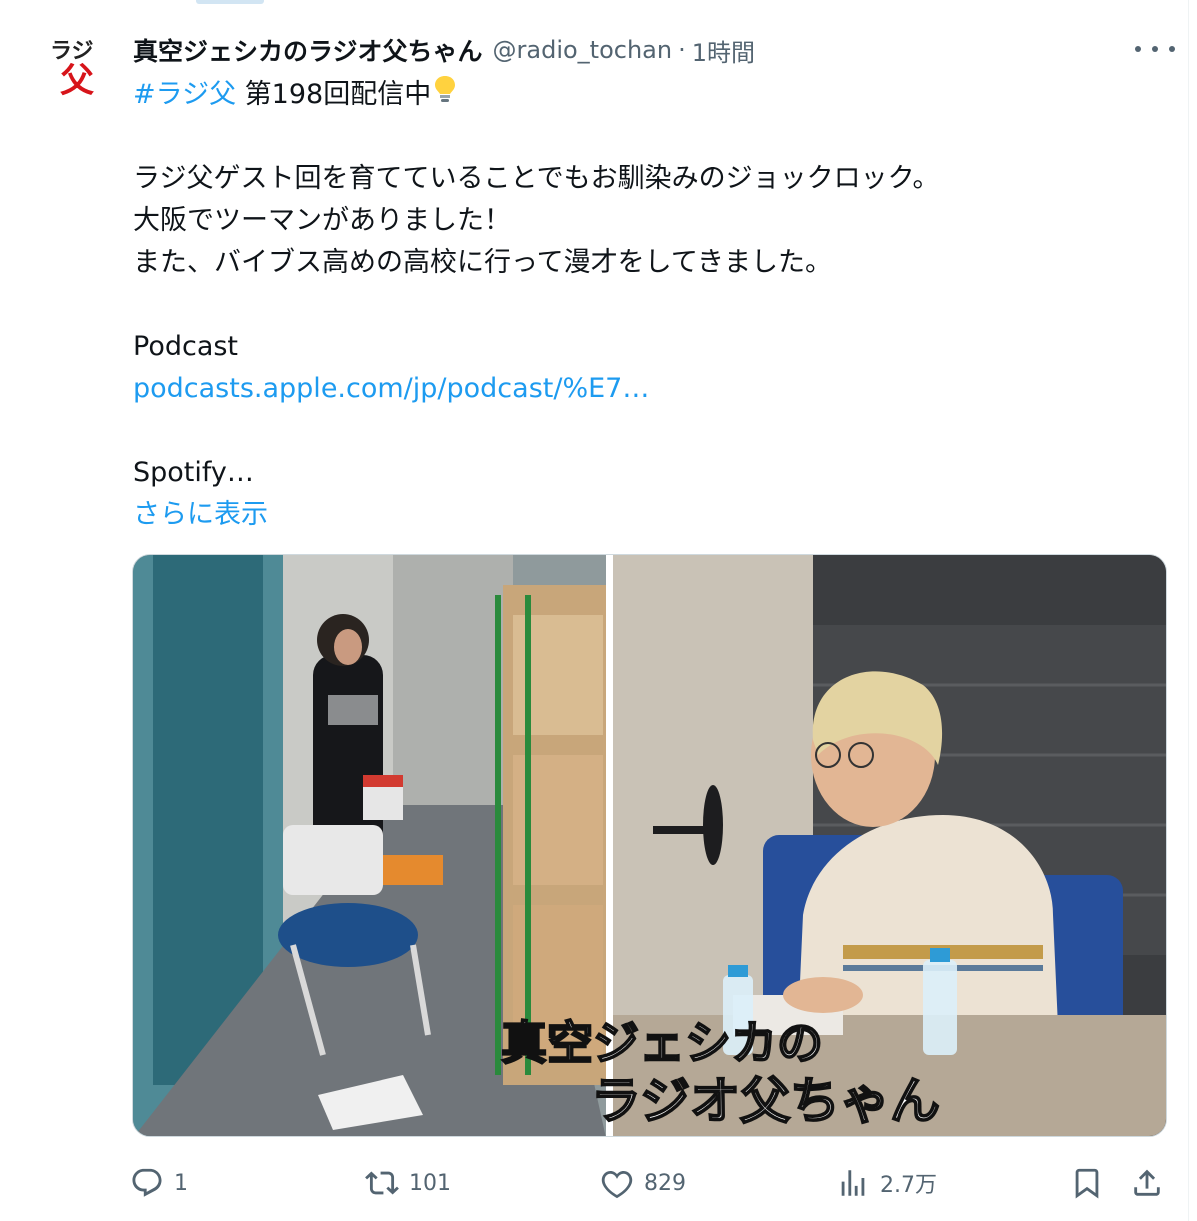 Image resolution: width=1197 pixels, height=1221 pixels. Describe the element at coordinates (430, 1183) in the screenshot. I see `retweet-count: 101` at that location.